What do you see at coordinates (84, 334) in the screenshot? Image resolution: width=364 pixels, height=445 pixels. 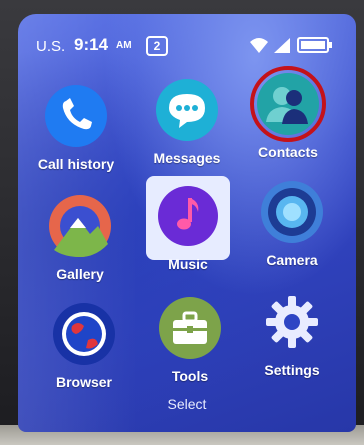 I see `globe-icon` at bounding box center [84, 334].